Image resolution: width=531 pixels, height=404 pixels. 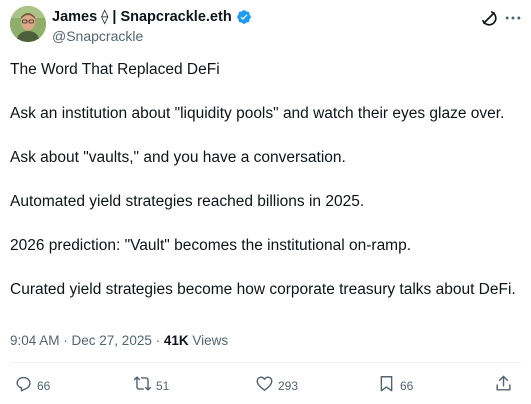 What do you see at coordinates (142, 17) in the screenshot?
I see `display-name: James ⟠ | Snapcrackle.eth` at bounding box center [142, 17].